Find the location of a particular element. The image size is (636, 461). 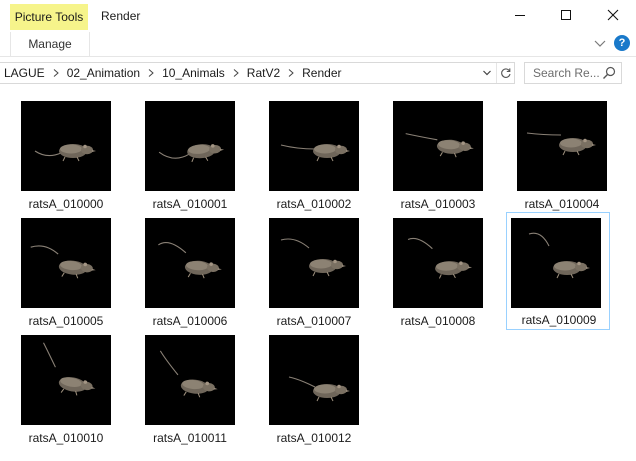

minimize-button is located at coordinates (520, 15).